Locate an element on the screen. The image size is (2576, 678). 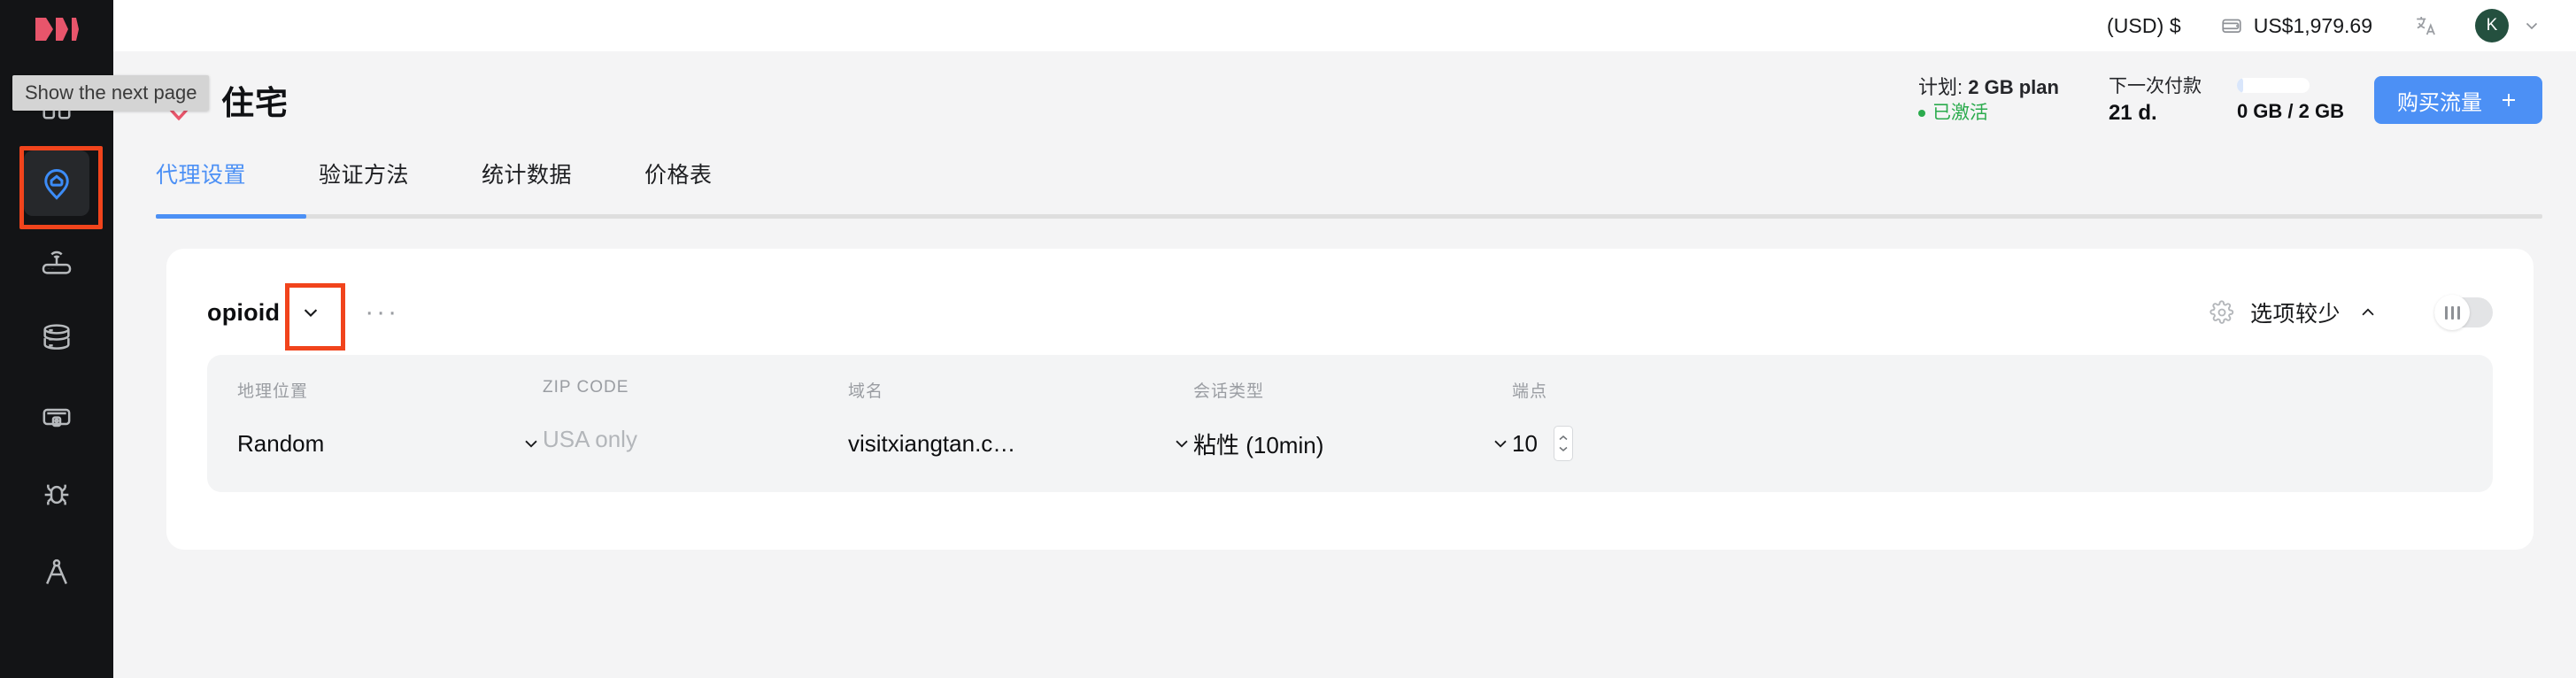
gear-icon is located at coordinates (2222, 312).